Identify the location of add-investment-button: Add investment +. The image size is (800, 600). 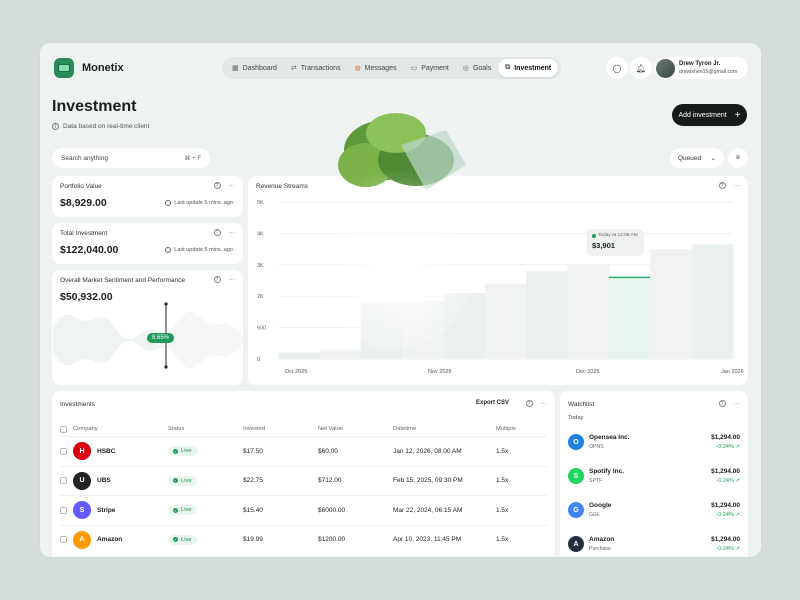
(709, 115).